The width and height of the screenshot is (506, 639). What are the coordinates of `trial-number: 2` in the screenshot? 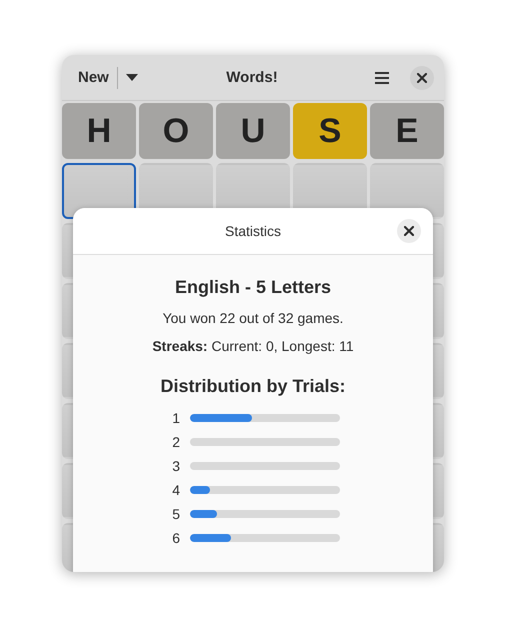 It's located at (175, 442).